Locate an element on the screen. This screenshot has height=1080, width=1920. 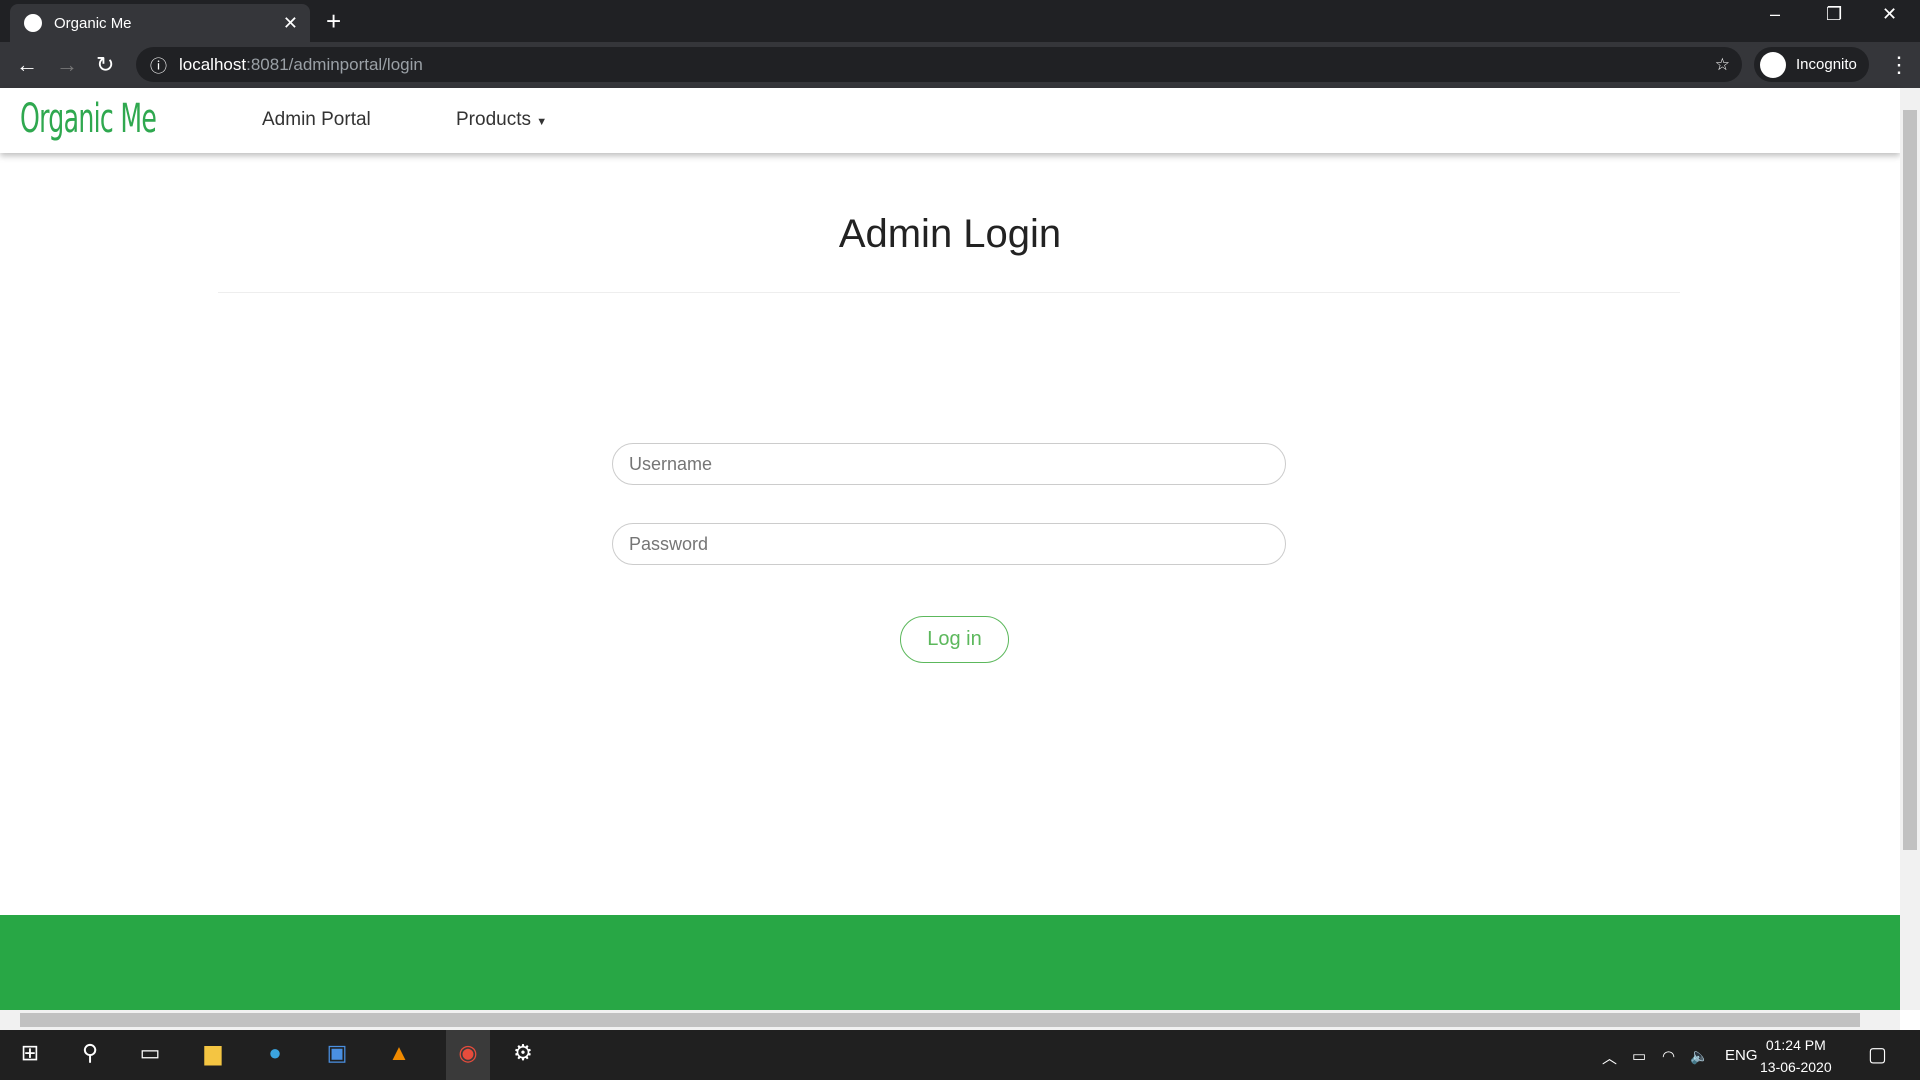
vlc-icon: ▲ is located at coordinates (399, 1055).